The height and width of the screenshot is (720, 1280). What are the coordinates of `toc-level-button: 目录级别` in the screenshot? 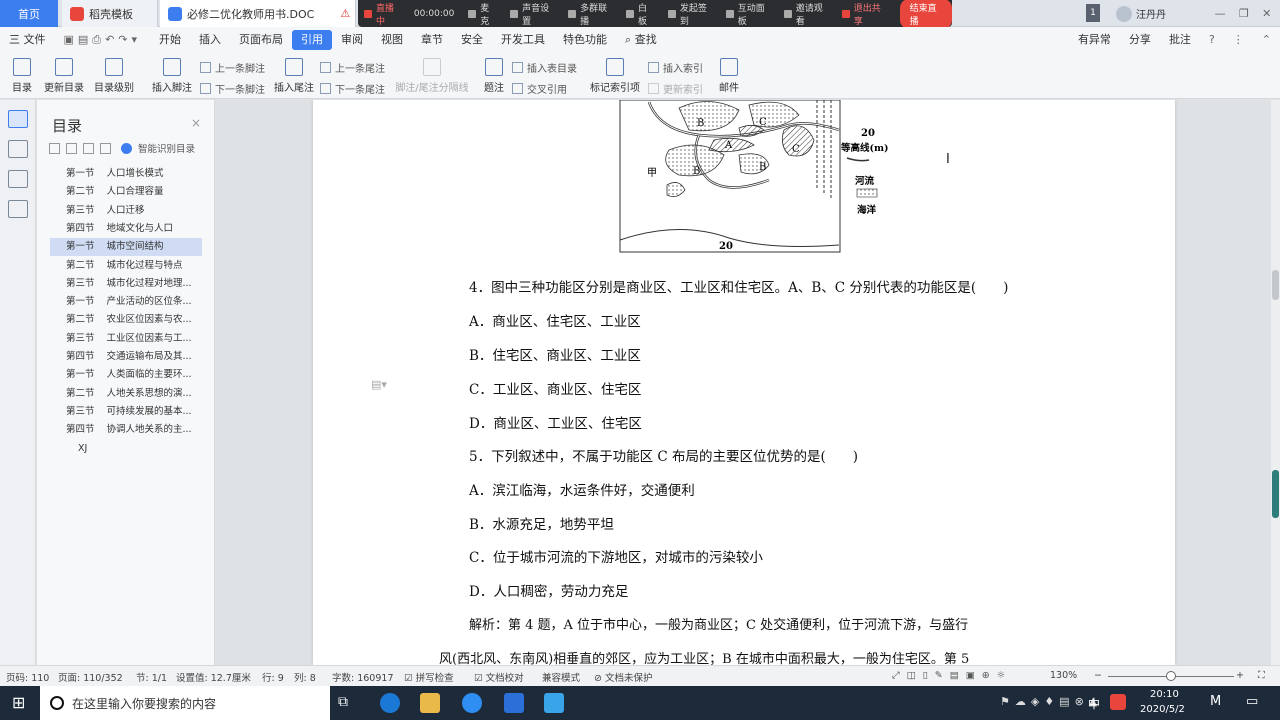 It's located at (114, 76).